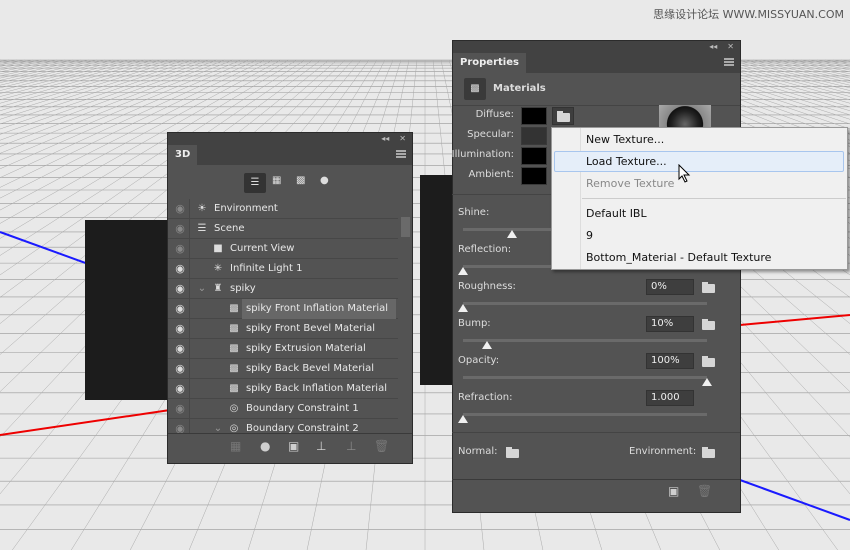 The height and width of the screenshot is (550, 850). Describe the element at coordinates (748, 14) in the screenshot. I see `watermark: 思缘设计论坛 WWW.MISSYUAN.COM` at that location.